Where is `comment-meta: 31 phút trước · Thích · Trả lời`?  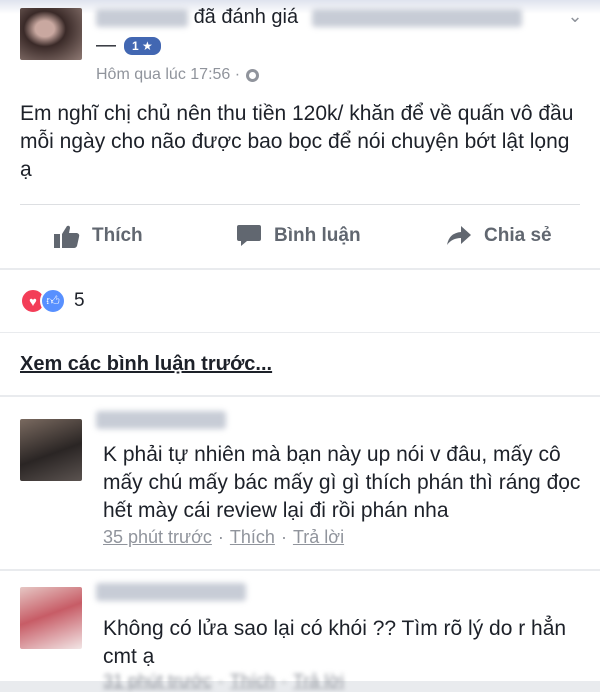 comment-meta: 31 phút trước · Thích · Trả lời is located at coordinates (223, 681).